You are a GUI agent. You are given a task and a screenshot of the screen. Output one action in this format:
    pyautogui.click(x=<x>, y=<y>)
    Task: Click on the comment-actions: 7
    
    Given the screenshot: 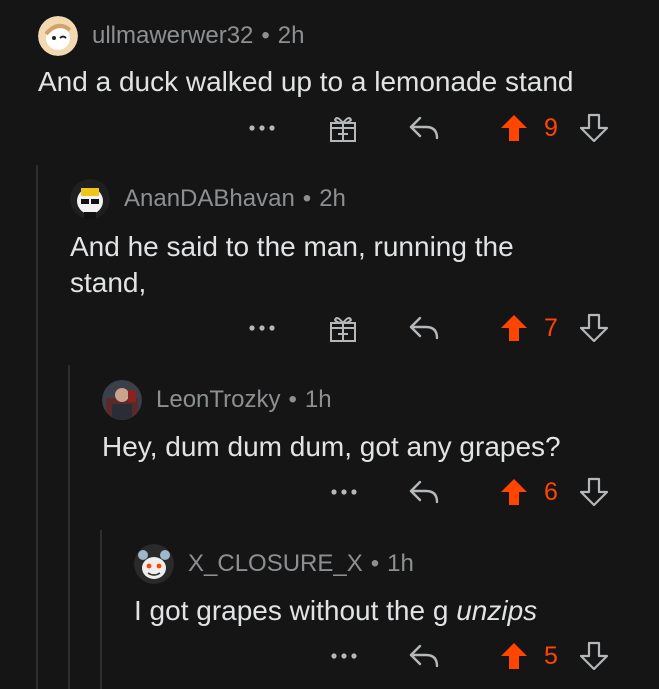 What is the action you would take?
    pyautogui.click(x=329, y=328)
    